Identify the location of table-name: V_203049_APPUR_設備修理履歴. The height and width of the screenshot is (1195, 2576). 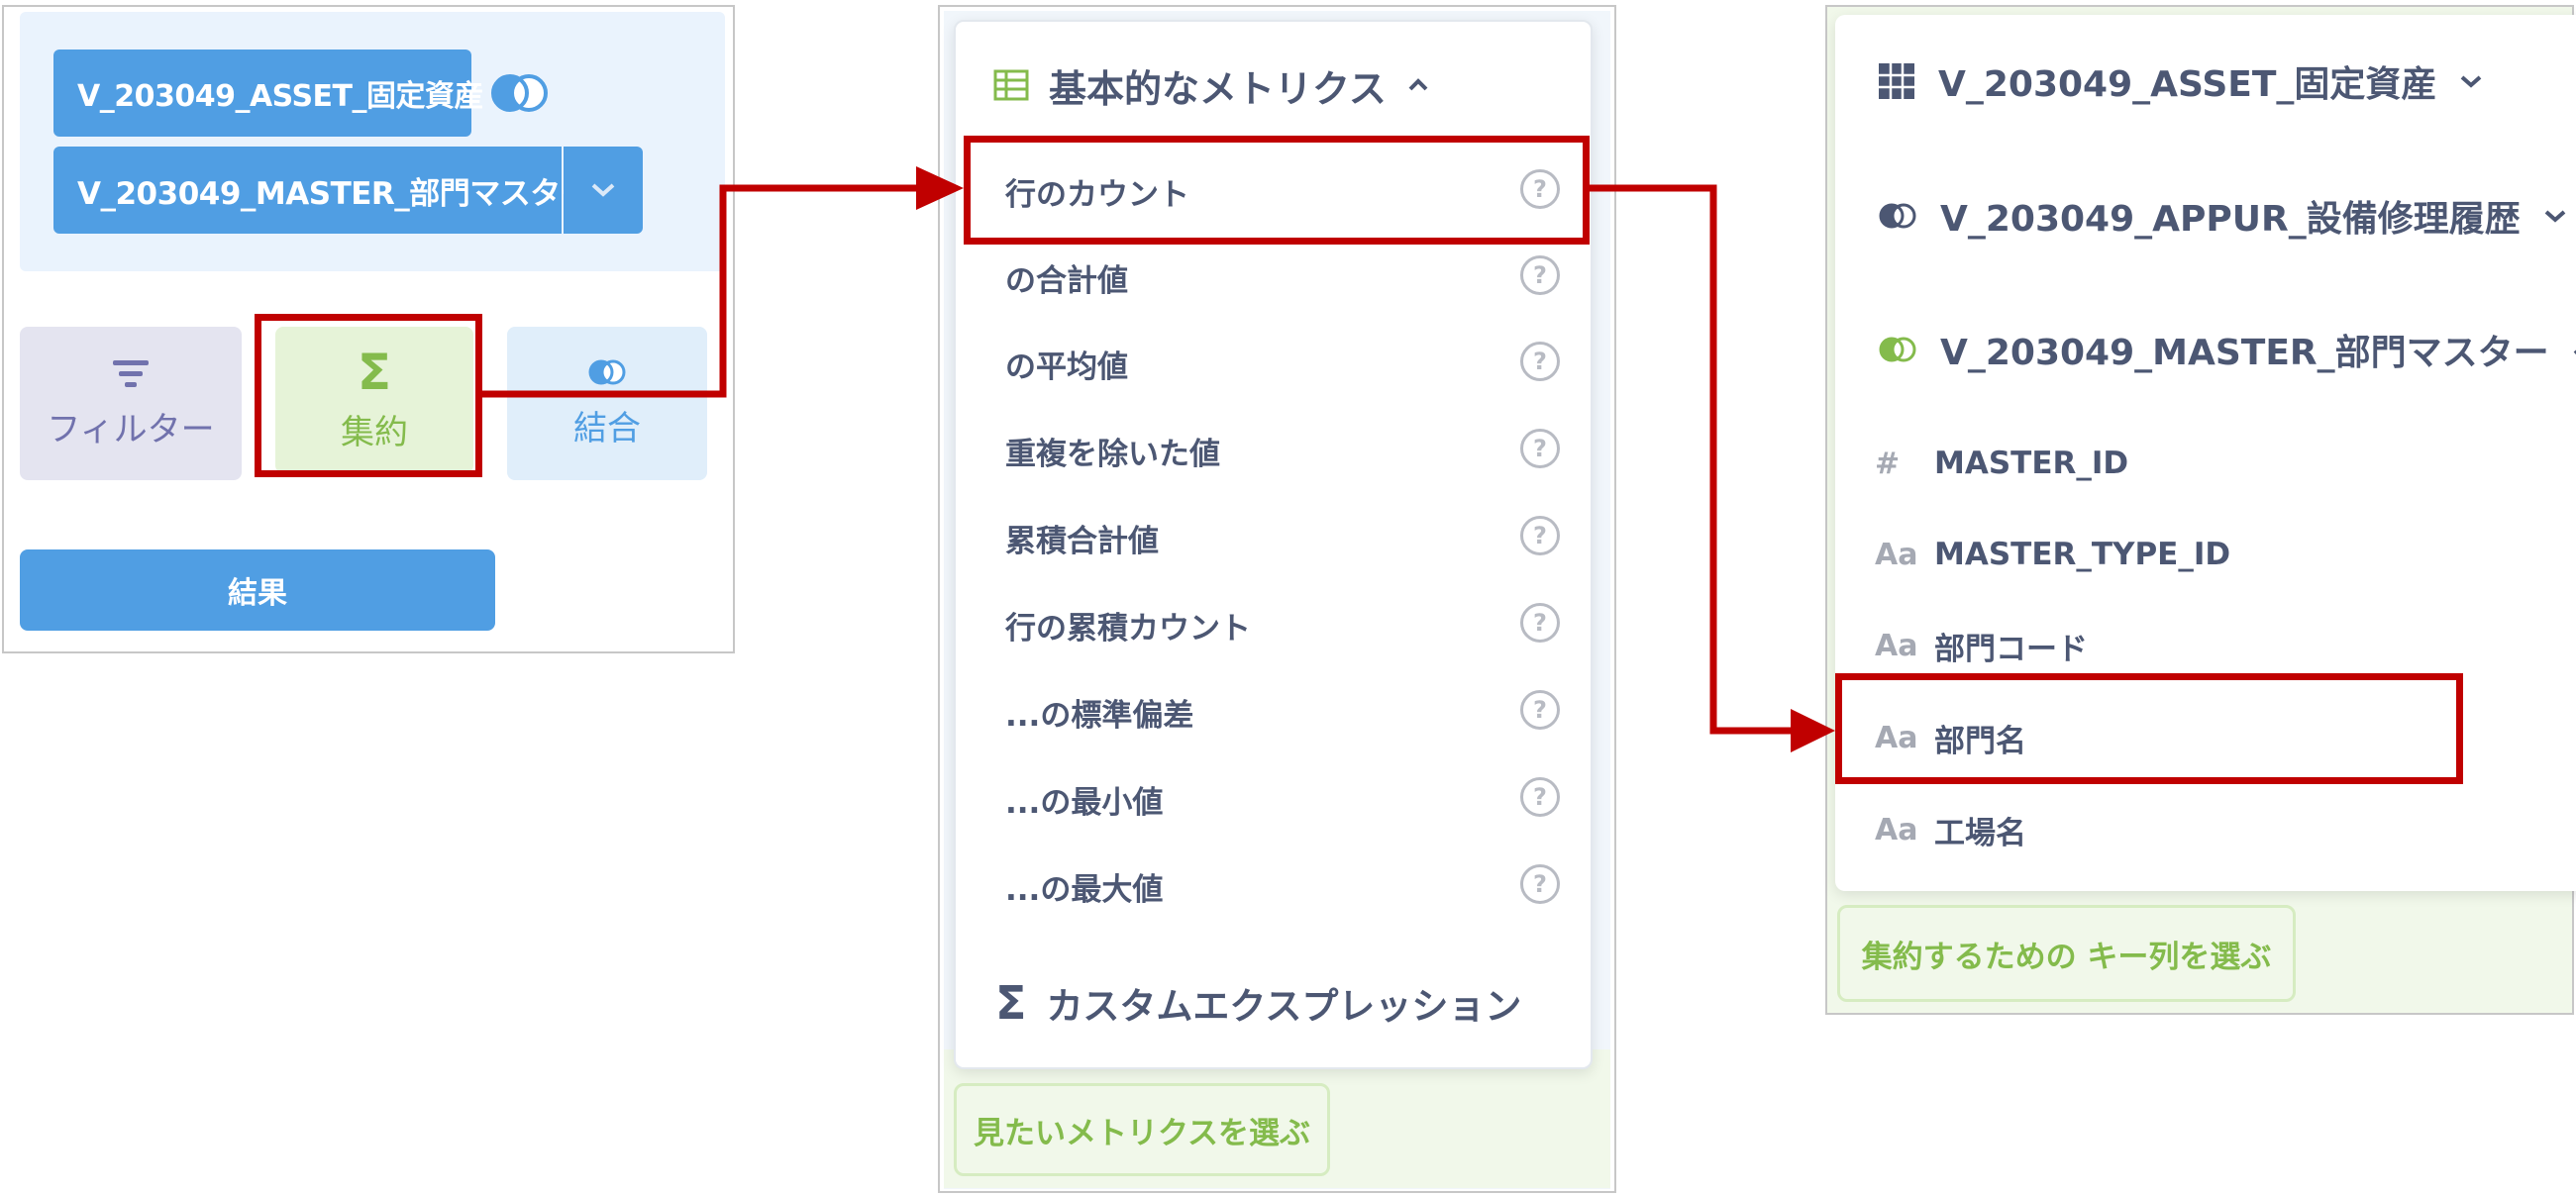
(2230, 219).